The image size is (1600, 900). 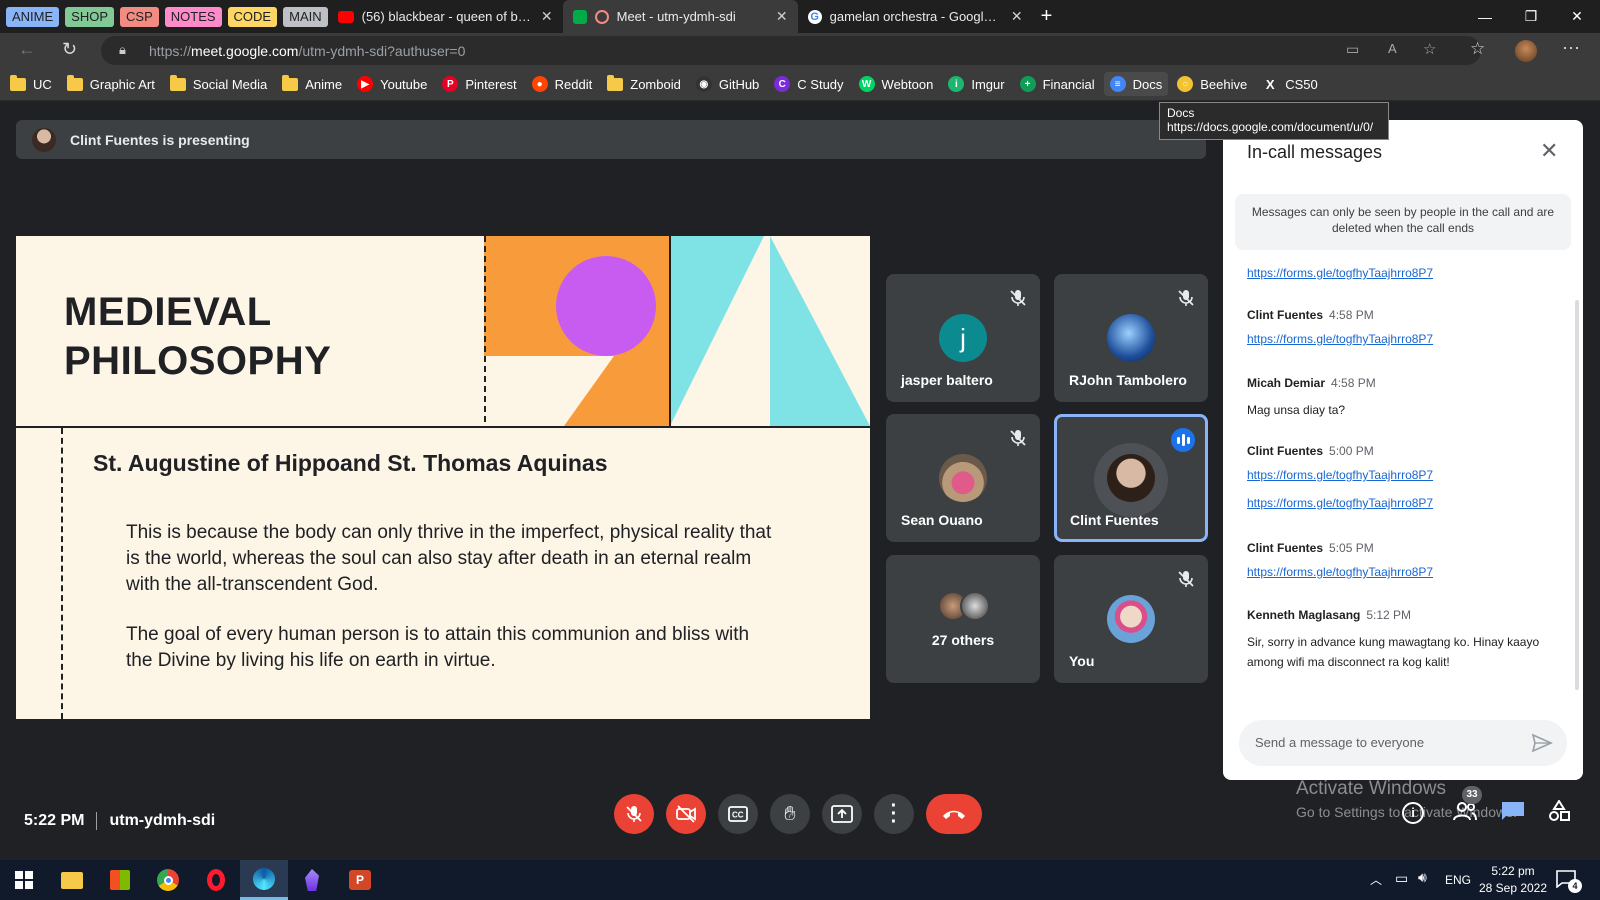 I want to click on youtube-icon: ▶, so click(x=365, y=84).